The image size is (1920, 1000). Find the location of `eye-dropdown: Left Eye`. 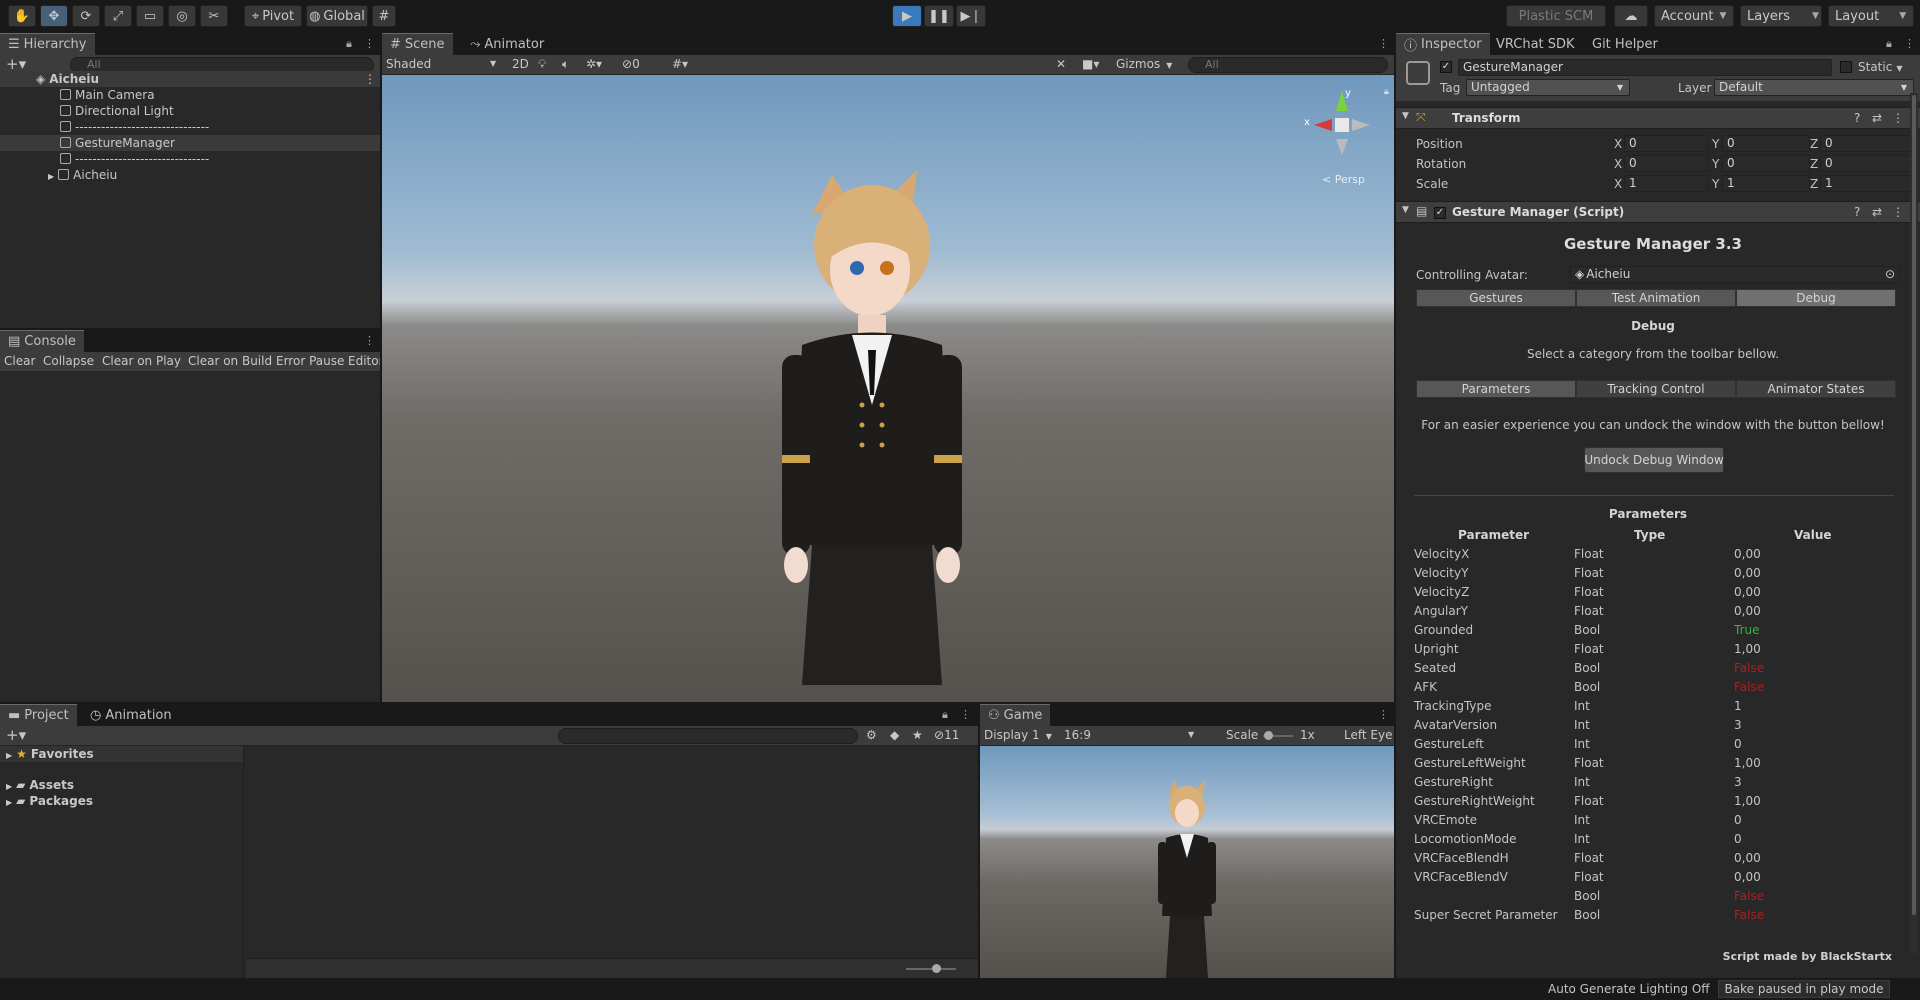

eye-dropdown: Left Eye is located at coordinates (1368, 735).